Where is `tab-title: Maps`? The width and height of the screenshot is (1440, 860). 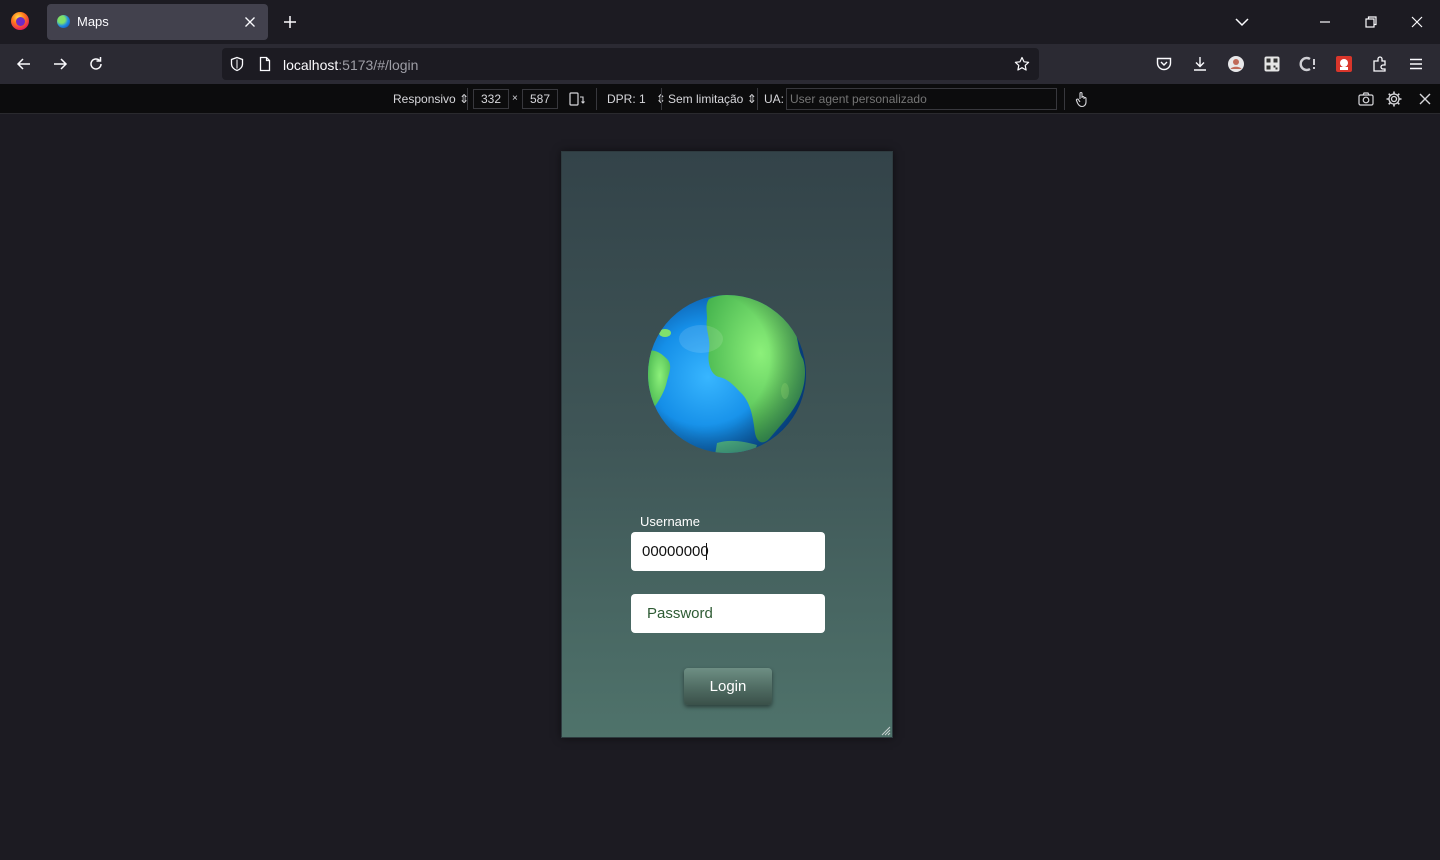 tab-title: Maps is located at coordinates (93, 21).